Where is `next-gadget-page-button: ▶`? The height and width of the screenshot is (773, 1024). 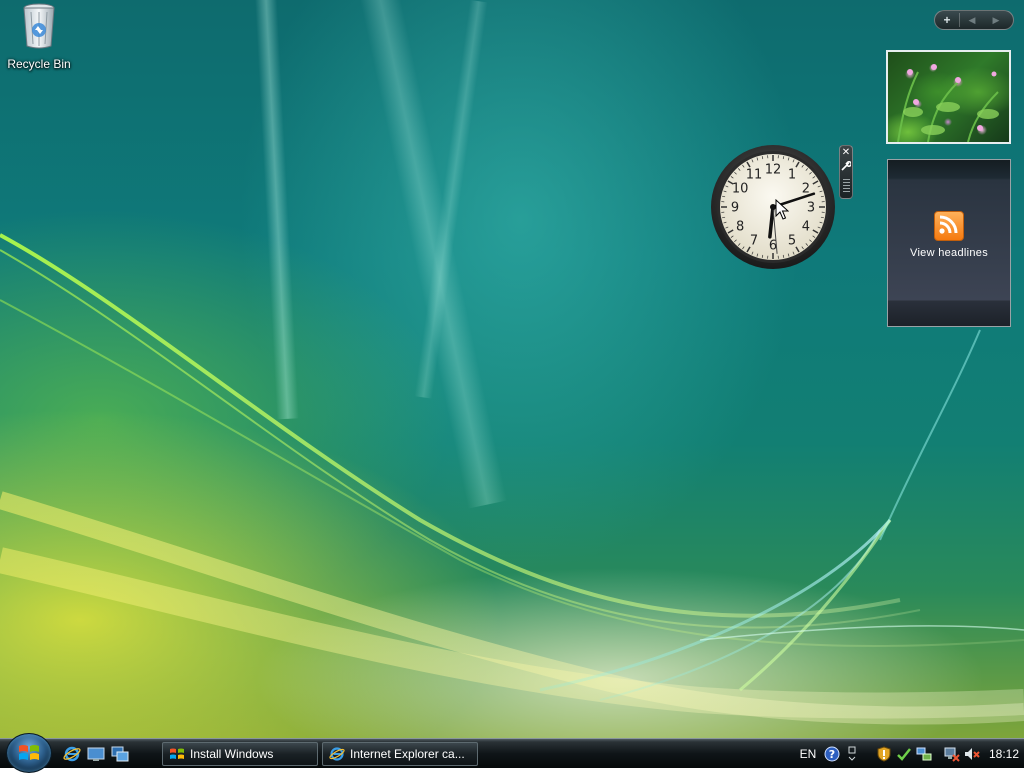 next-gadget-page-button: ▶ is located at coordinates (996, 20).